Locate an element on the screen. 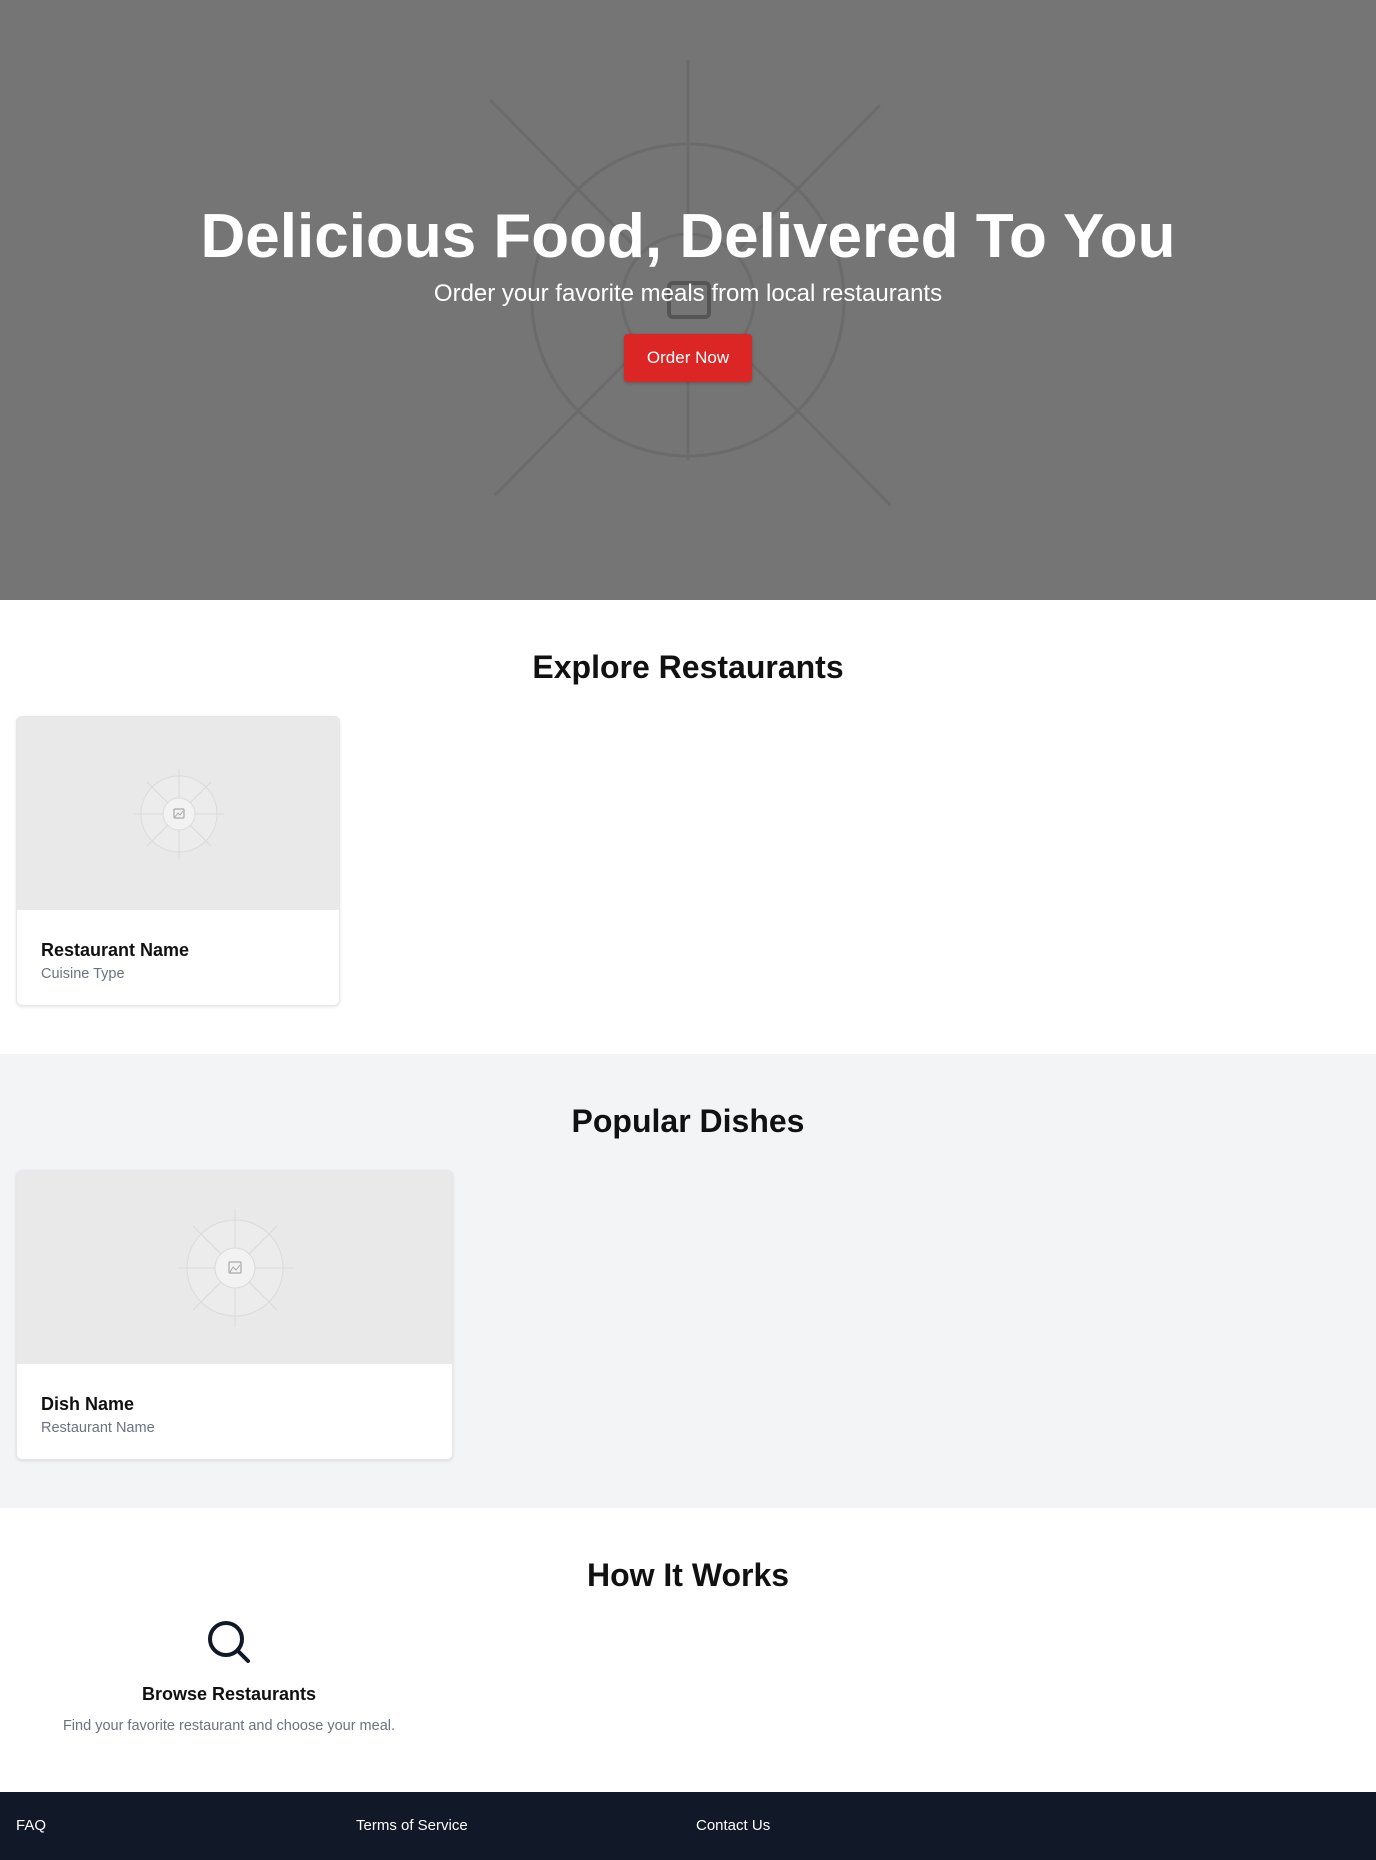 The image size is (1376, 1860). footer-link-terms: Terms of Service is located at coordinates (412, 1826).